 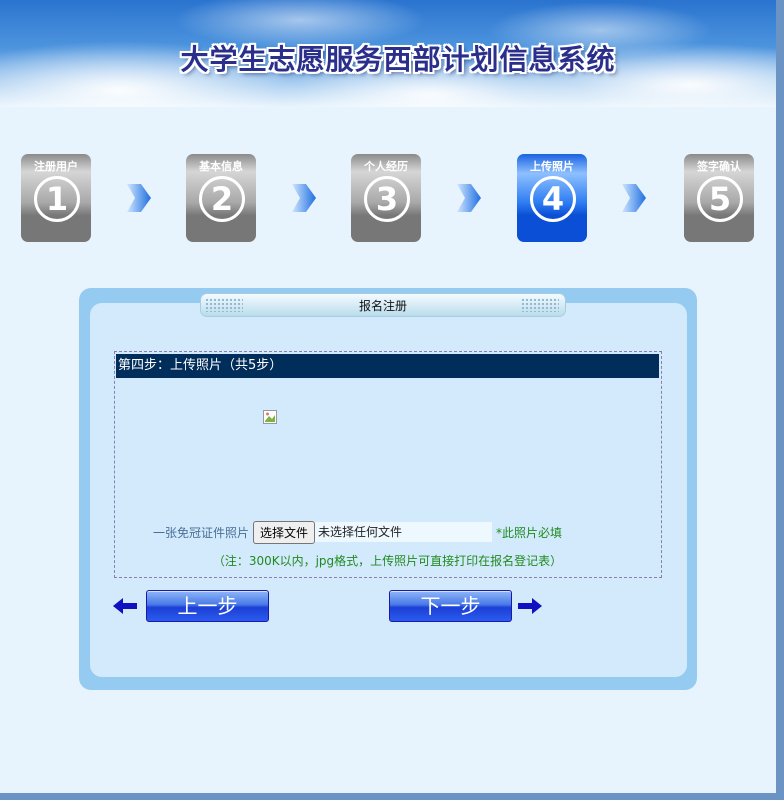 I want to click on step-number-icon: 1, so click(x=57, y=199).